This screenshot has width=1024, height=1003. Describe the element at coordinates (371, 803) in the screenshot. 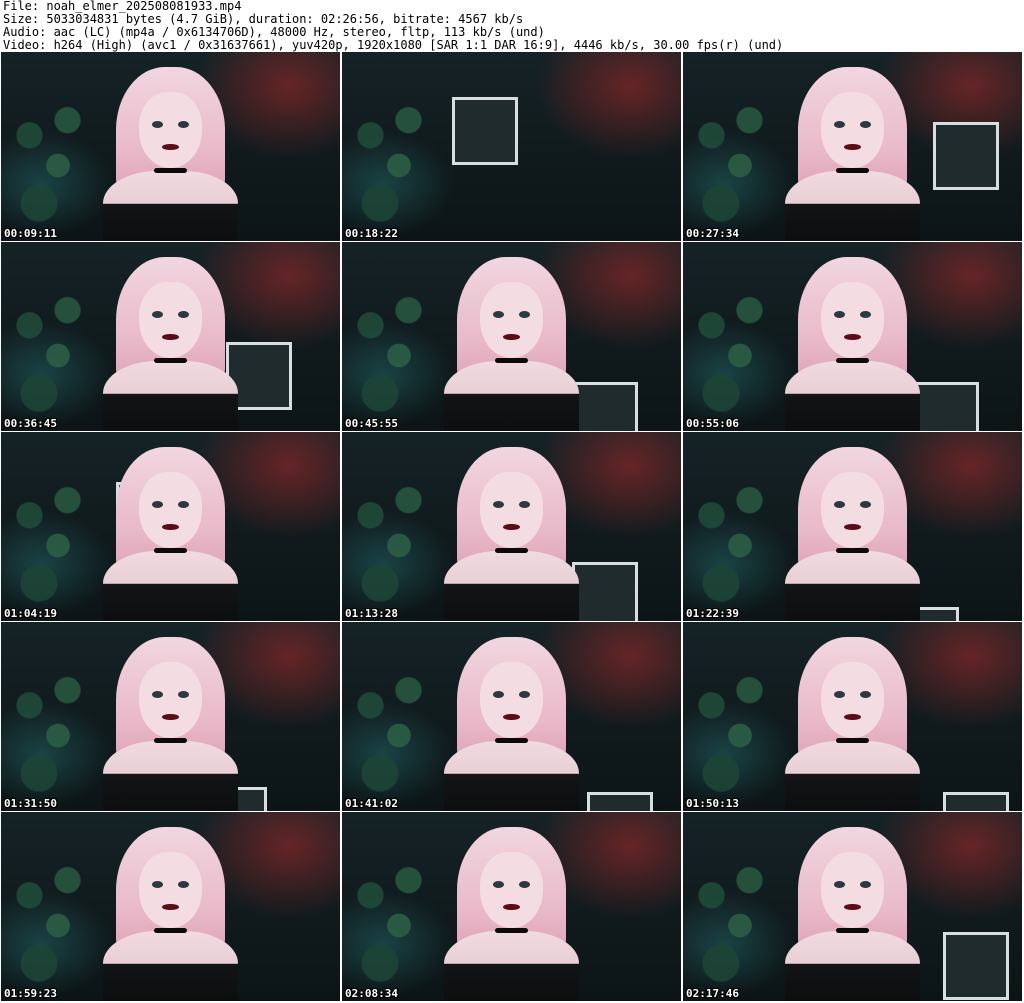

I see `timestamp-label: 01:41:02` at that location.